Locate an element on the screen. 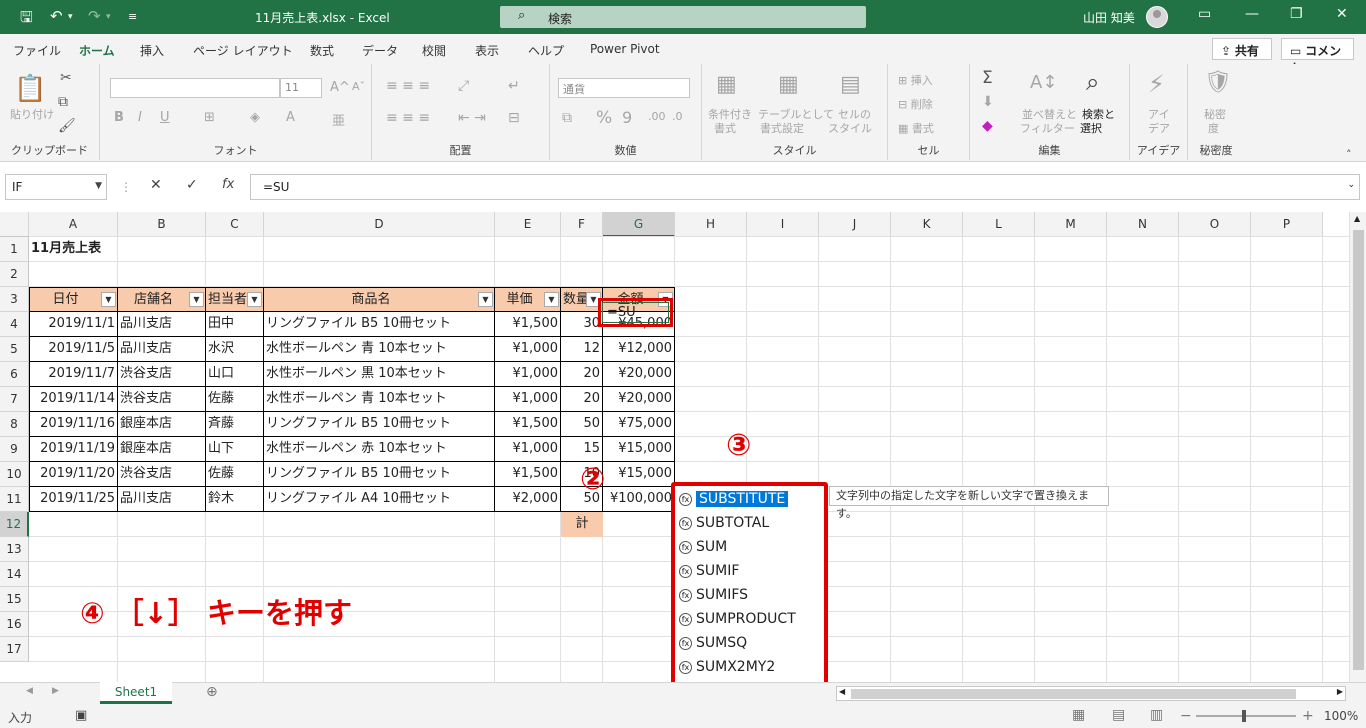 Image resolution: width=1366 pixels, height=728 pixels. column-header-o: O is located at coordinates (1215, 224).